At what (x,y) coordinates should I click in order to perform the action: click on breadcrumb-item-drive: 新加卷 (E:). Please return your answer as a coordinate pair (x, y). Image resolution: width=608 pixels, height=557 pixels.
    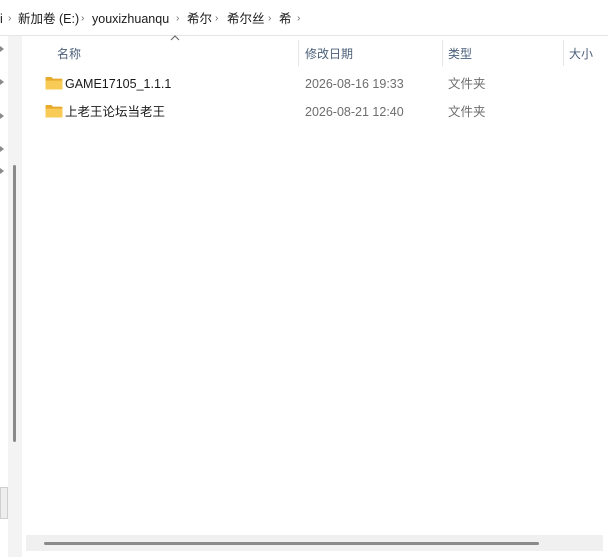
    Looking at the image, I should click on (48, 19).